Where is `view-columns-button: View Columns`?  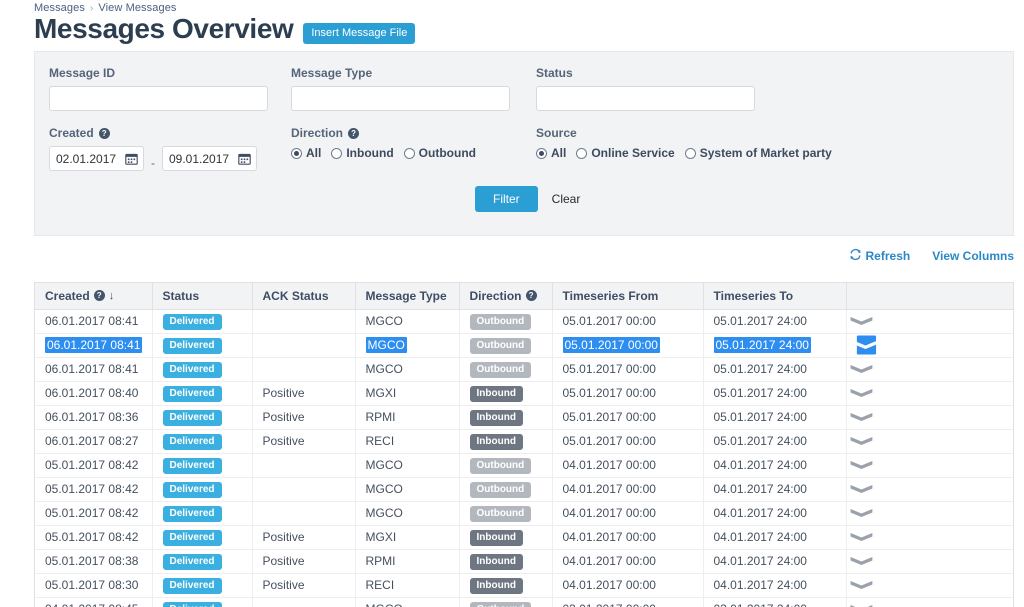
view-columns-button: View Columns is located at coordinates (973, 256).